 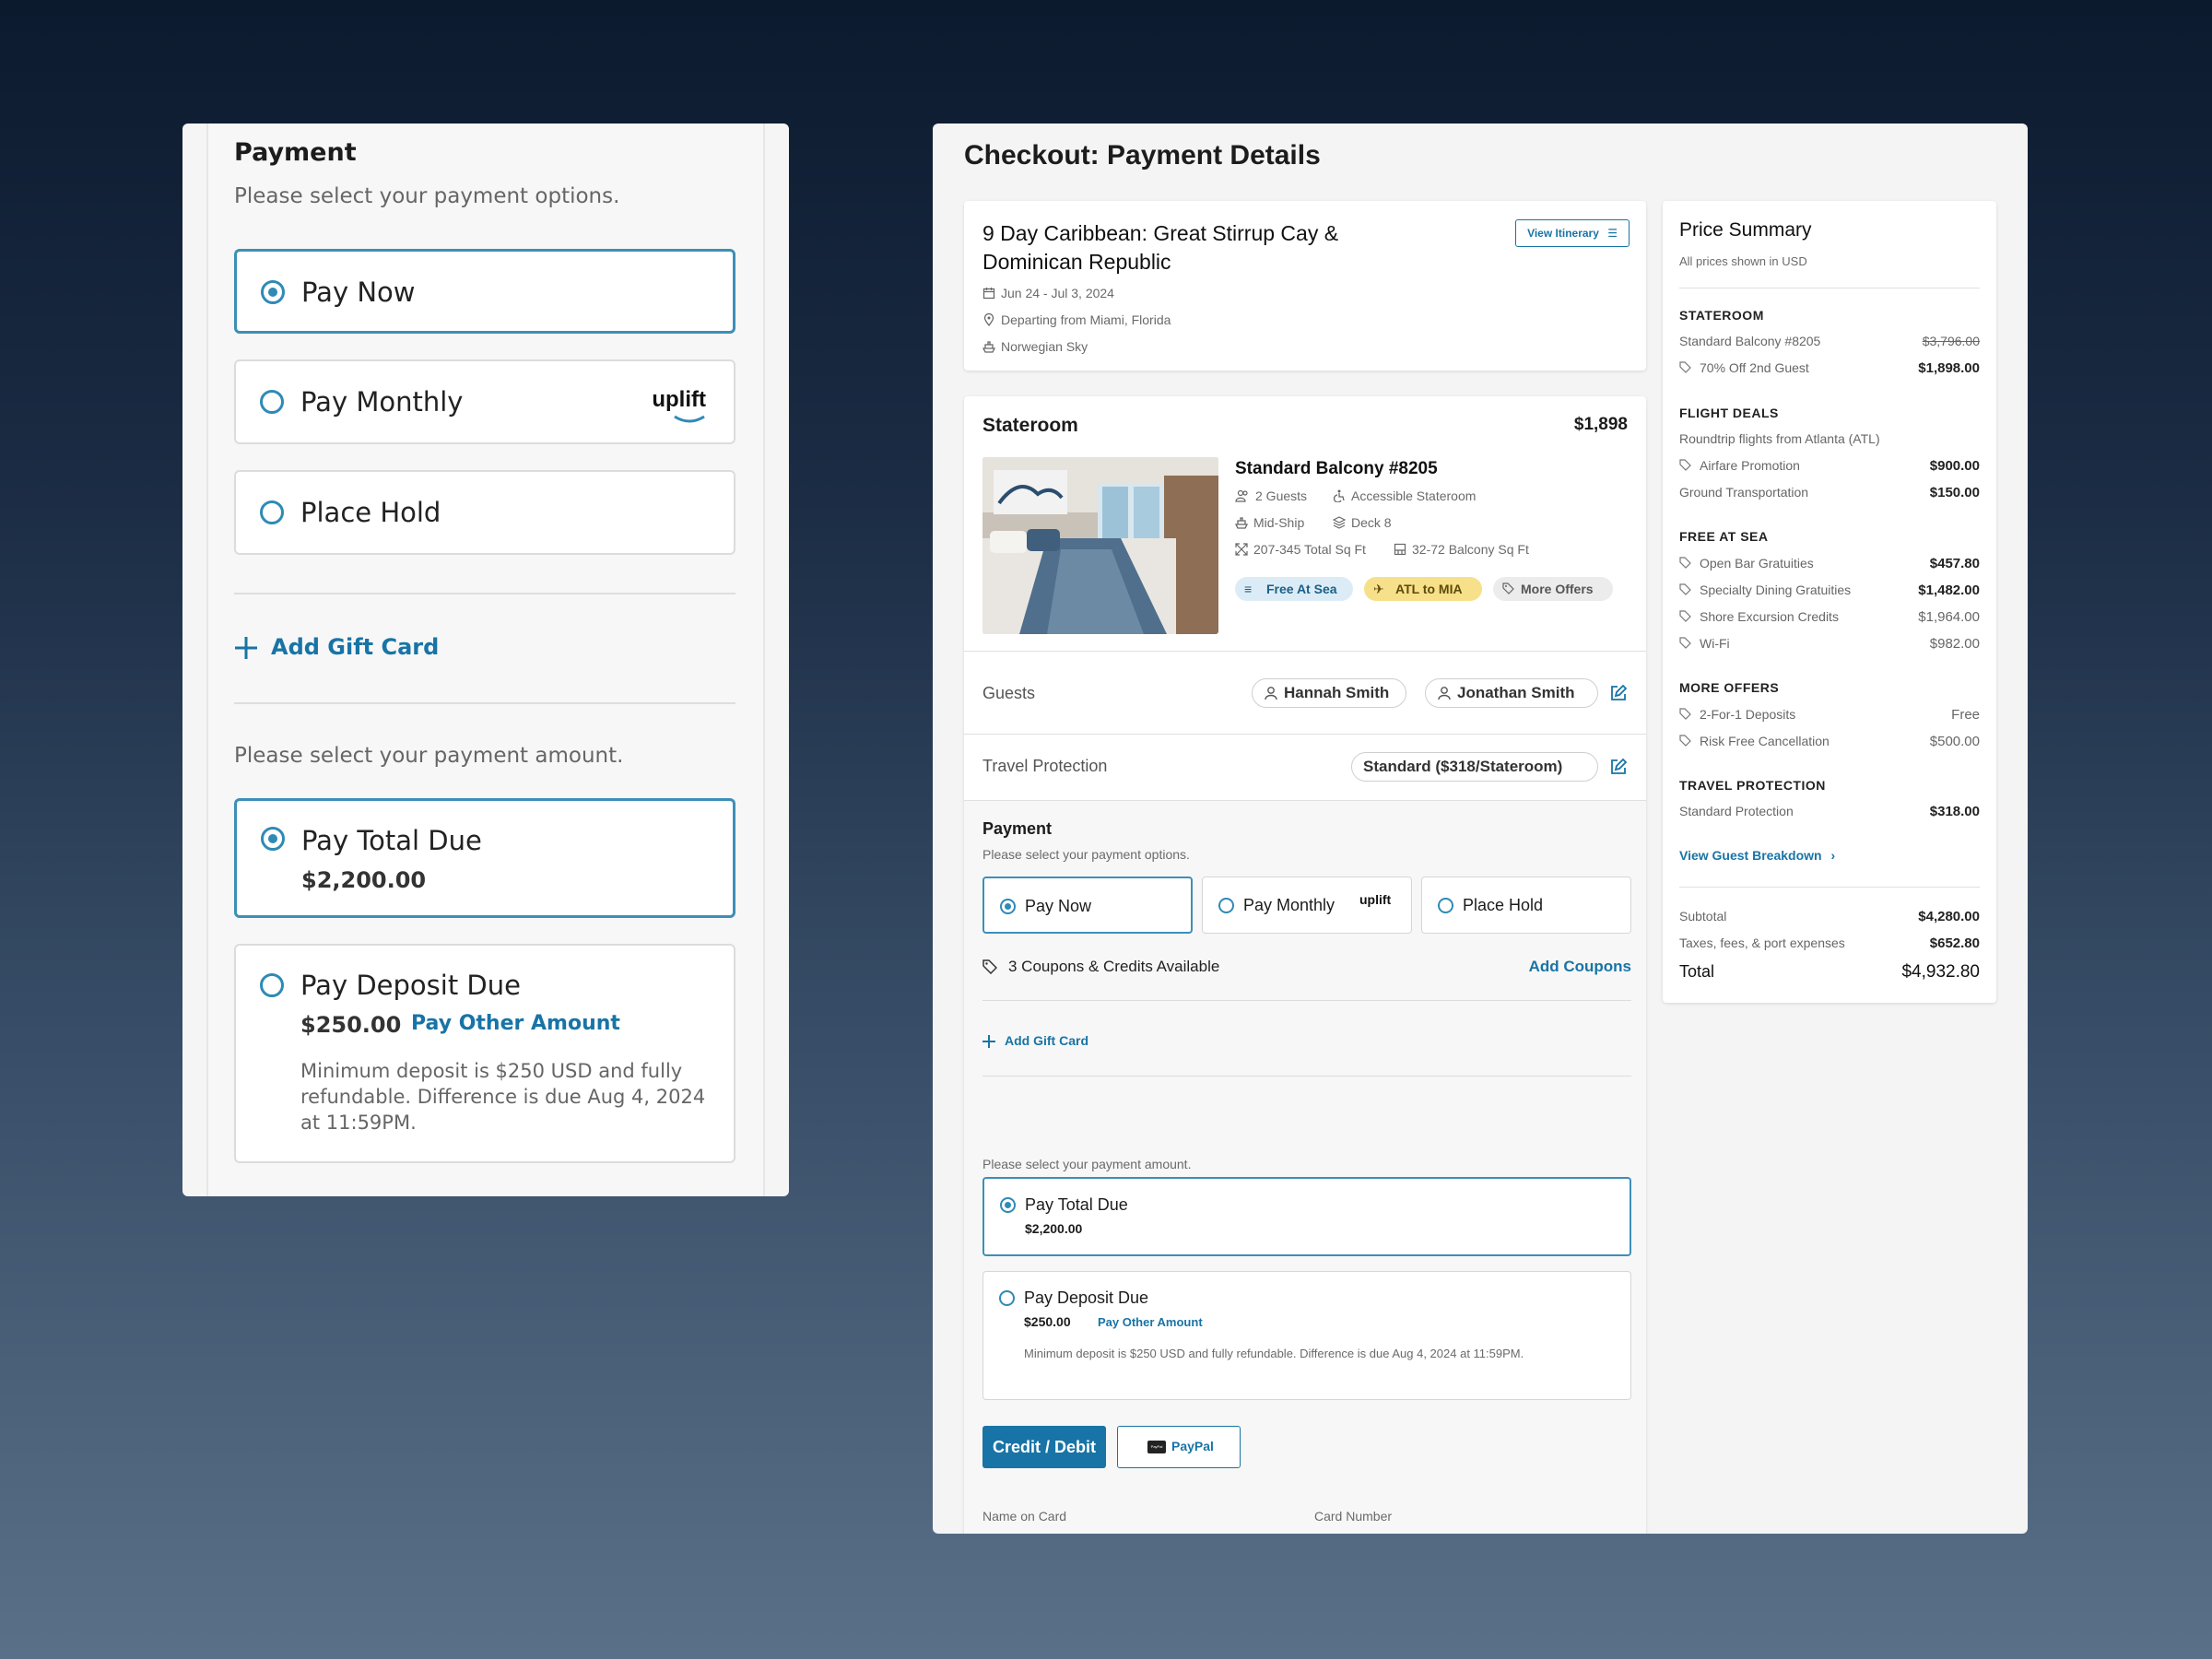 I want to click on add-coupons-link: Add Coupons, so click(x=1580, y=967).